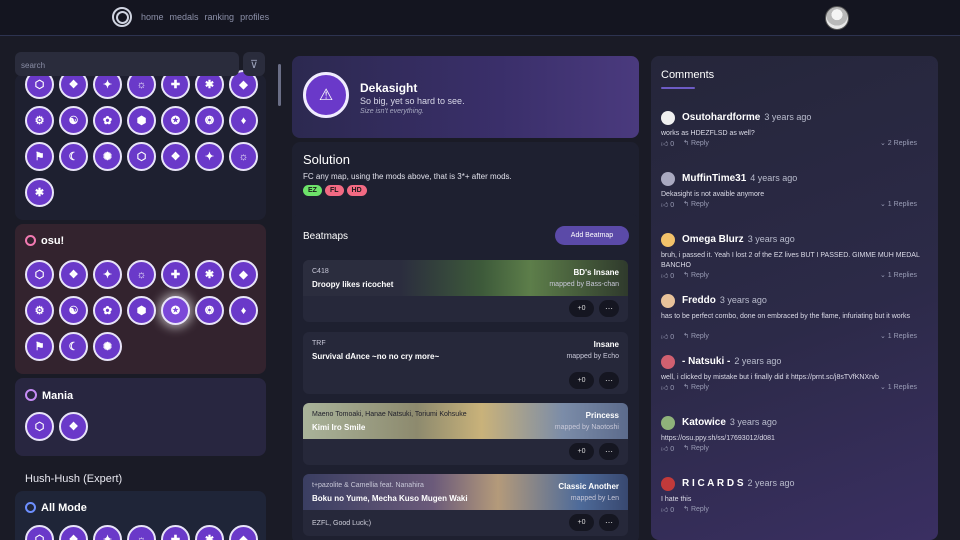 The image size is (960, 540). Describe the element at coordinates (39, 346) in the screenshot. I see `osu-medal-icon: ⚑` at that location.